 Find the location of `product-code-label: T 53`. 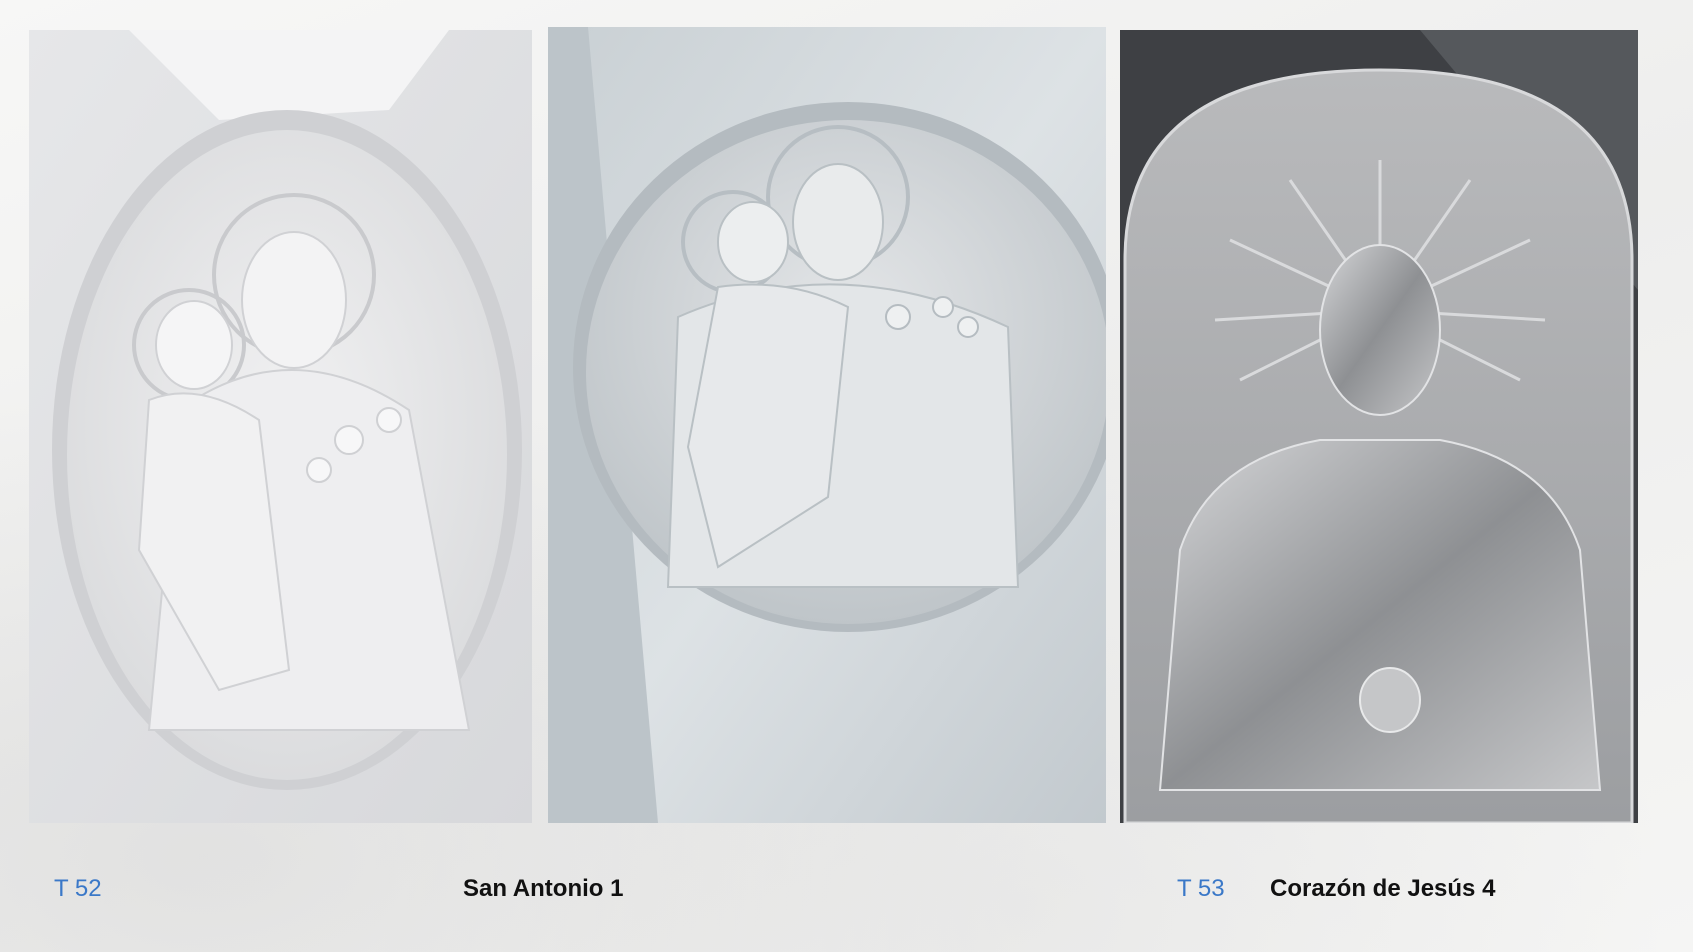

product-code-label: T 53 is located at coordinates (1201, 888).